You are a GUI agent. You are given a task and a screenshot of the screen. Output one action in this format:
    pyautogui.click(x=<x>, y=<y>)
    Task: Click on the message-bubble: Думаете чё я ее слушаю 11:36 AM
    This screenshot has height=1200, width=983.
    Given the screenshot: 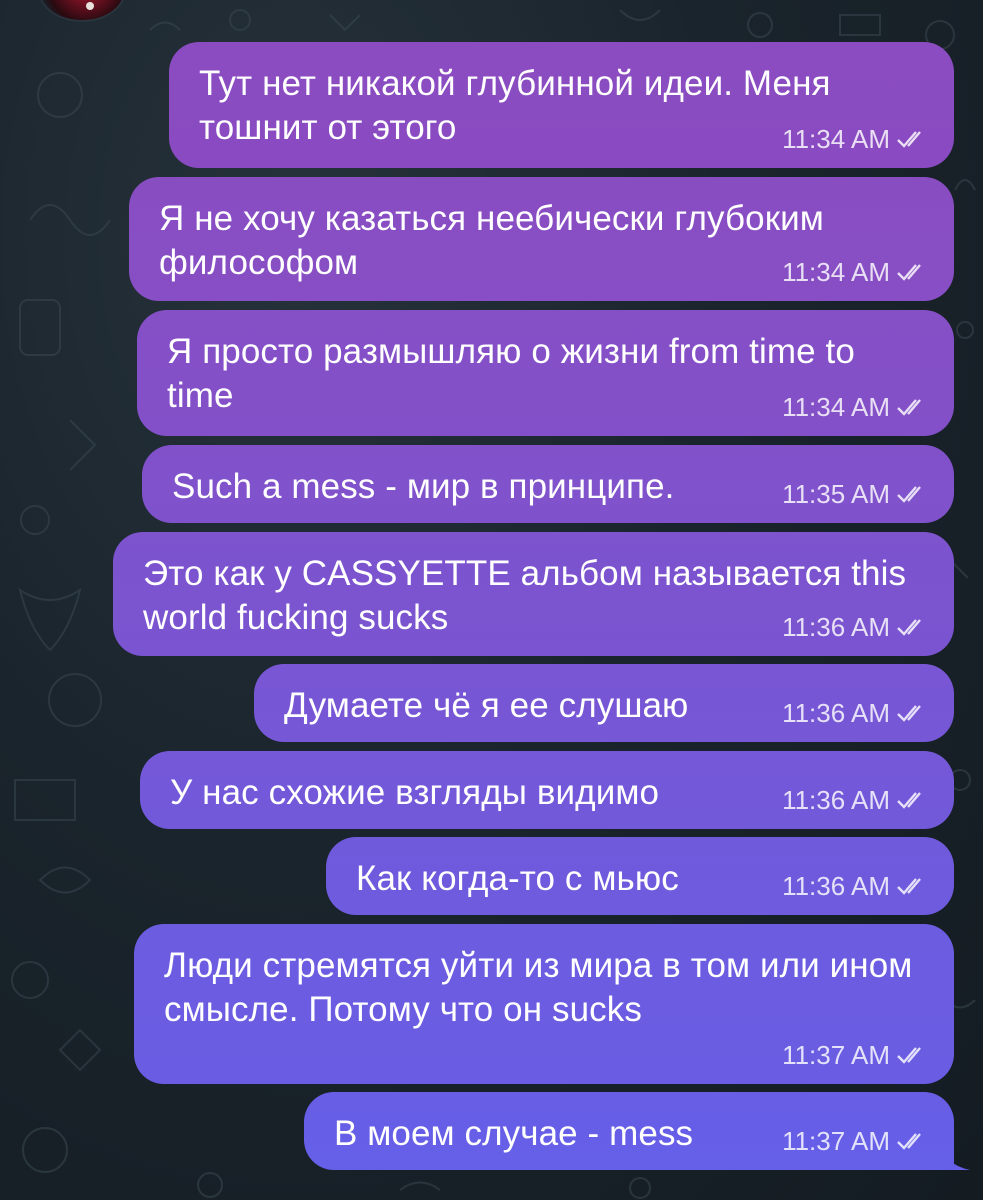 What is the action you would take?
    pyautogui.click(x=604, y=703)
    